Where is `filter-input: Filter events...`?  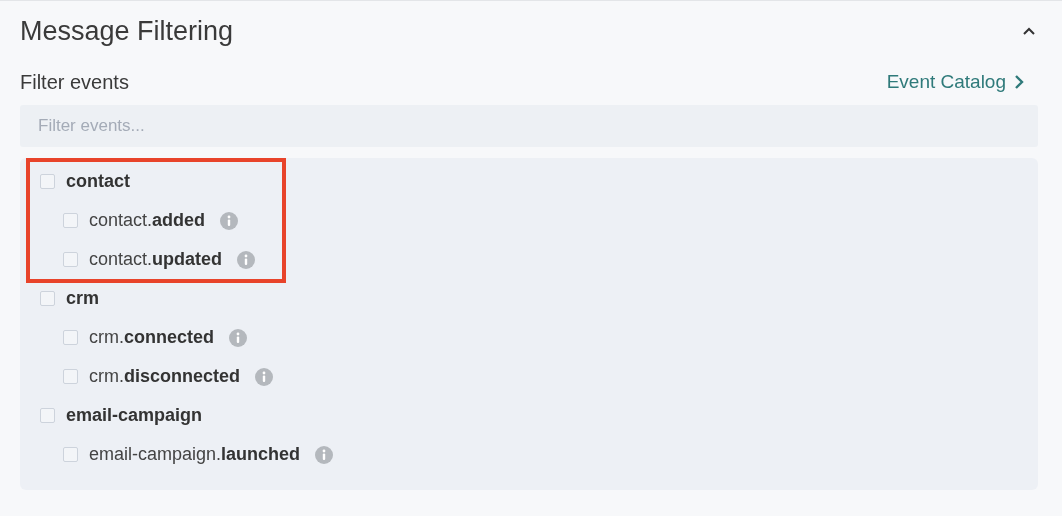
filter-input: Filter events... is located at coordinates (529, 126).